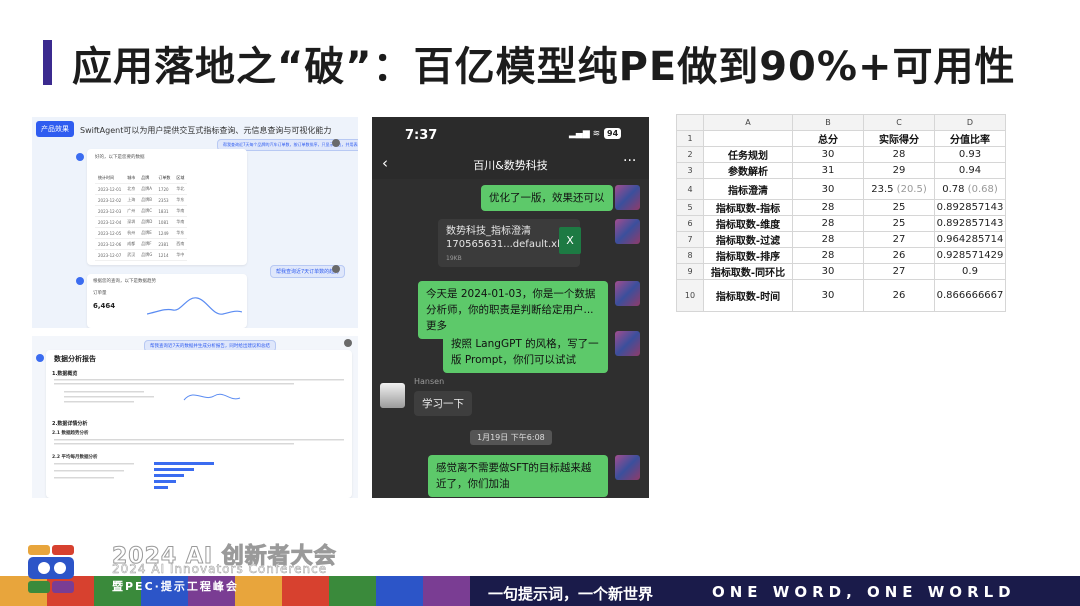 This screenshot has height=606, width=1080. What do you see at coordinates (141, 255) in the screenshot?
I see `table-row: 2023-12-07 武汉 品牌G 1214 华中` at bounding box center [141, 255].